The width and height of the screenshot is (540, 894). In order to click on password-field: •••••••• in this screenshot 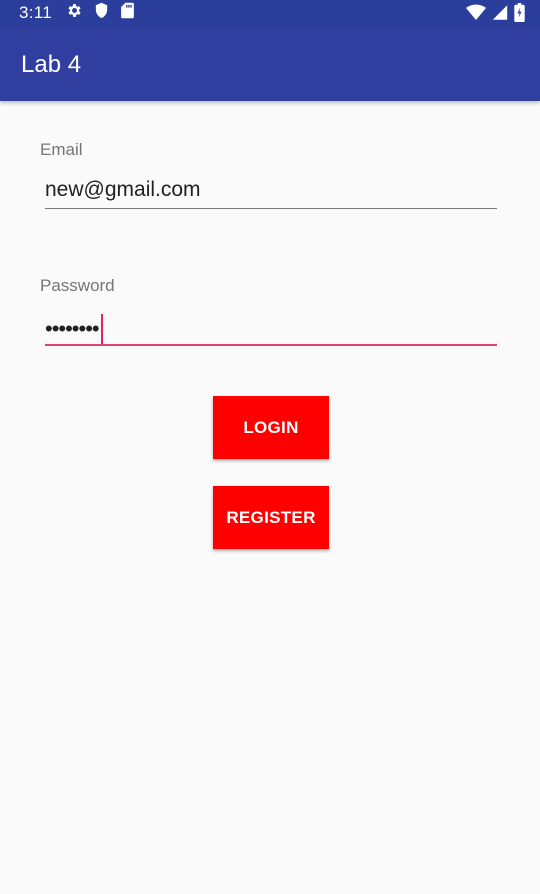, I will do `click(74, 329)`.